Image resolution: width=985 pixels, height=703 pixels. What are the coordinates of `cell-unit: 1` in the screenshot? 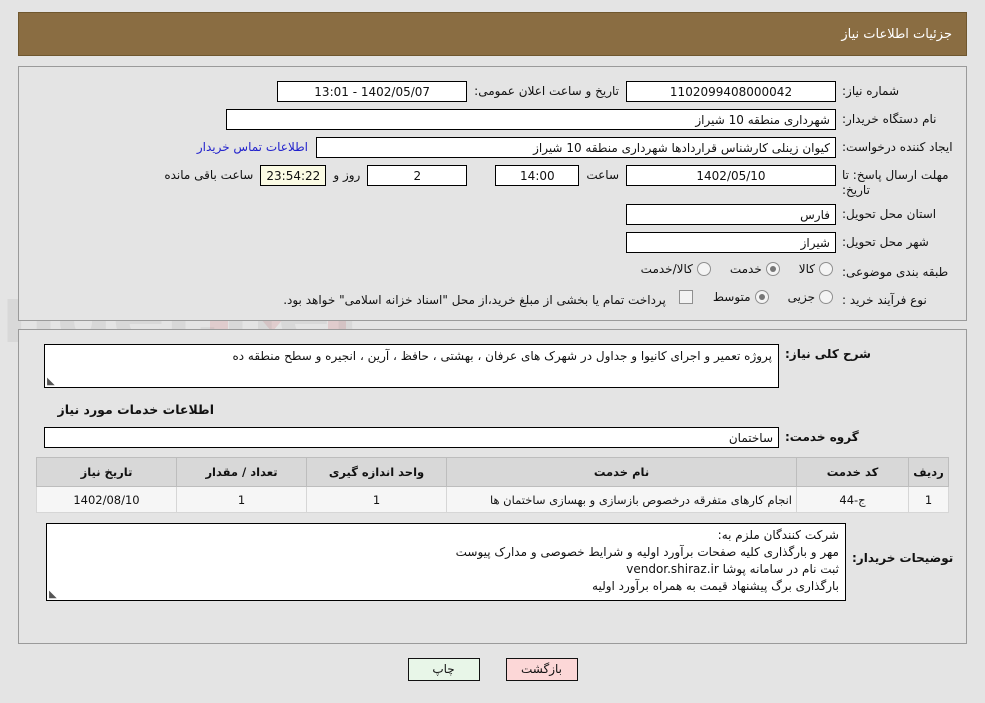 It's located at (376, 499).